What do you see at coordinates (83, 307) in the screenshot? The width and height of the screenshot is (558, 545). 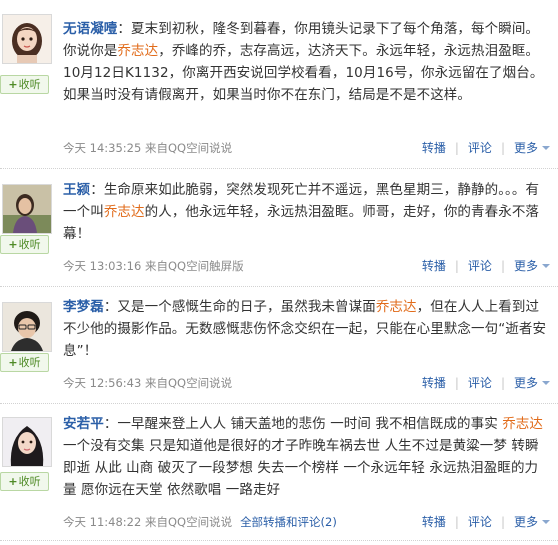 I see `author-name: 李梦磊` at bounding box center [83, 307].